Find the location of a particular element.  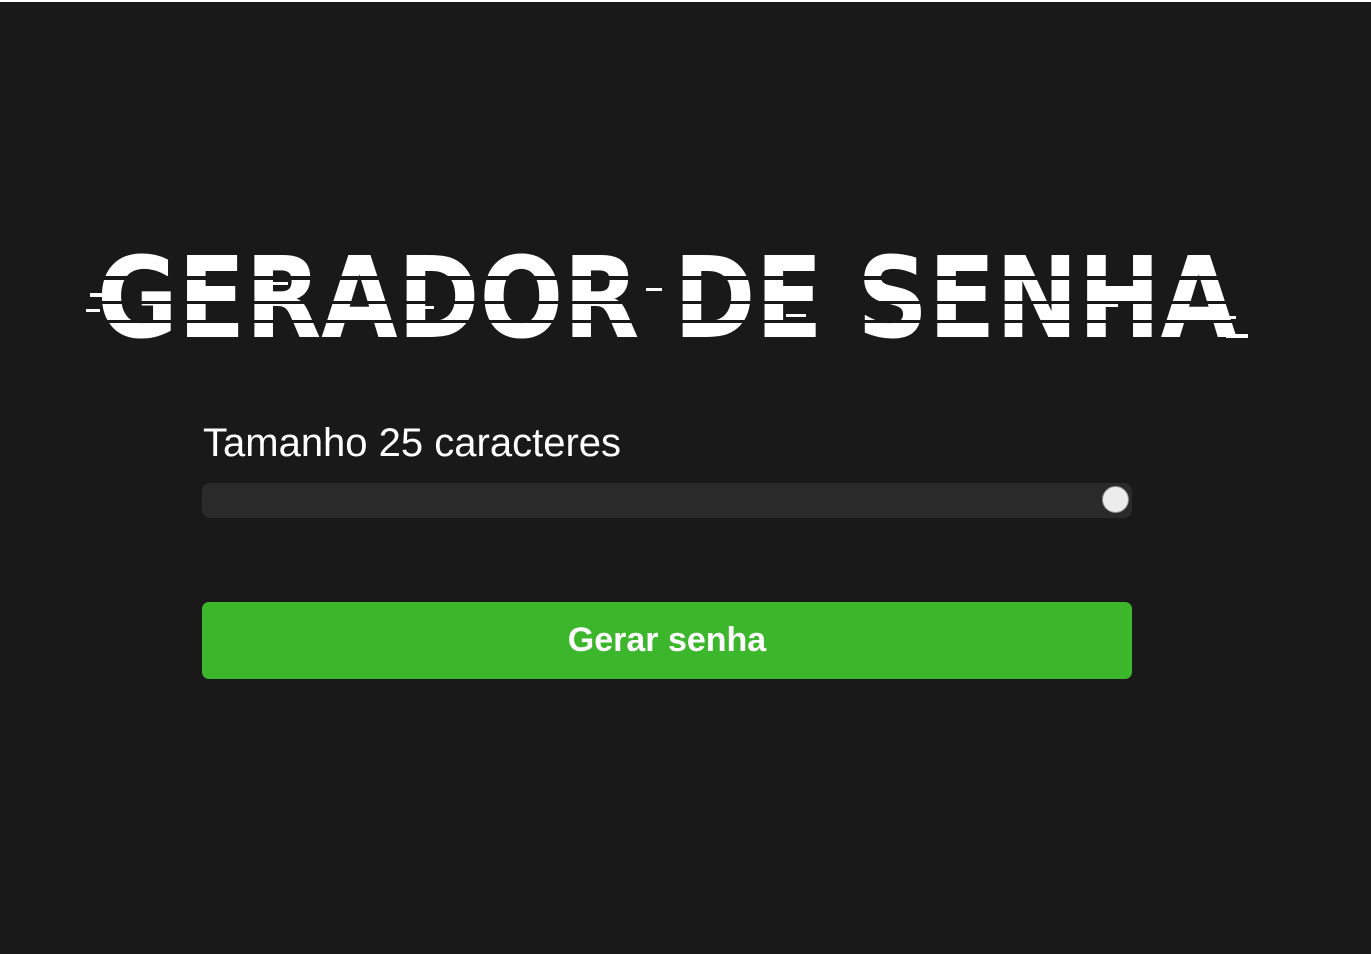

length-slider is located at coordinates (667, 500).